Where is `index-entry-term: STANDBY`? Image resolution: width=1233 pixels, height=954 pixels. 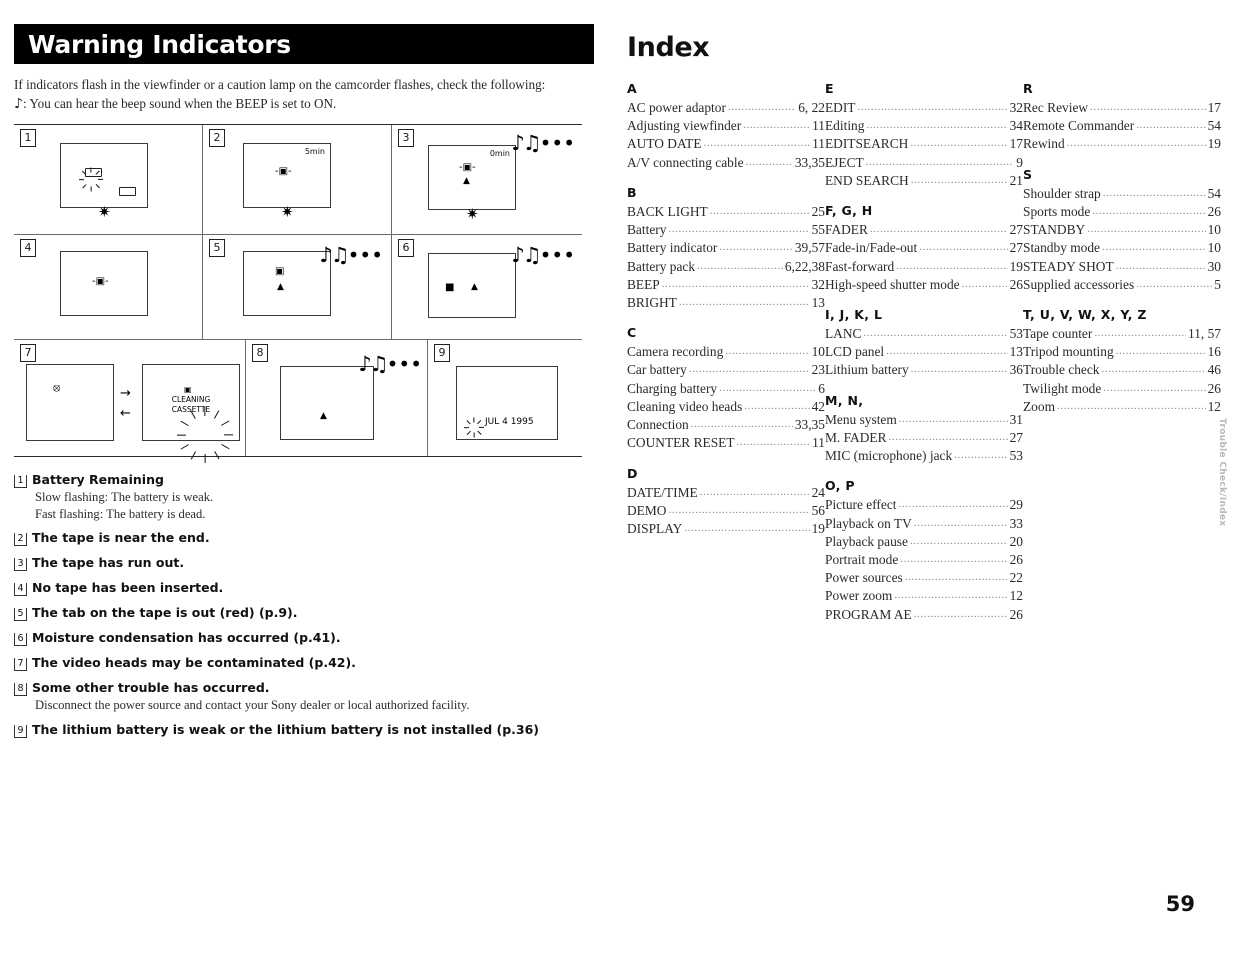
index-entry-term: STANDBY is located at coordinates (1054, 230).